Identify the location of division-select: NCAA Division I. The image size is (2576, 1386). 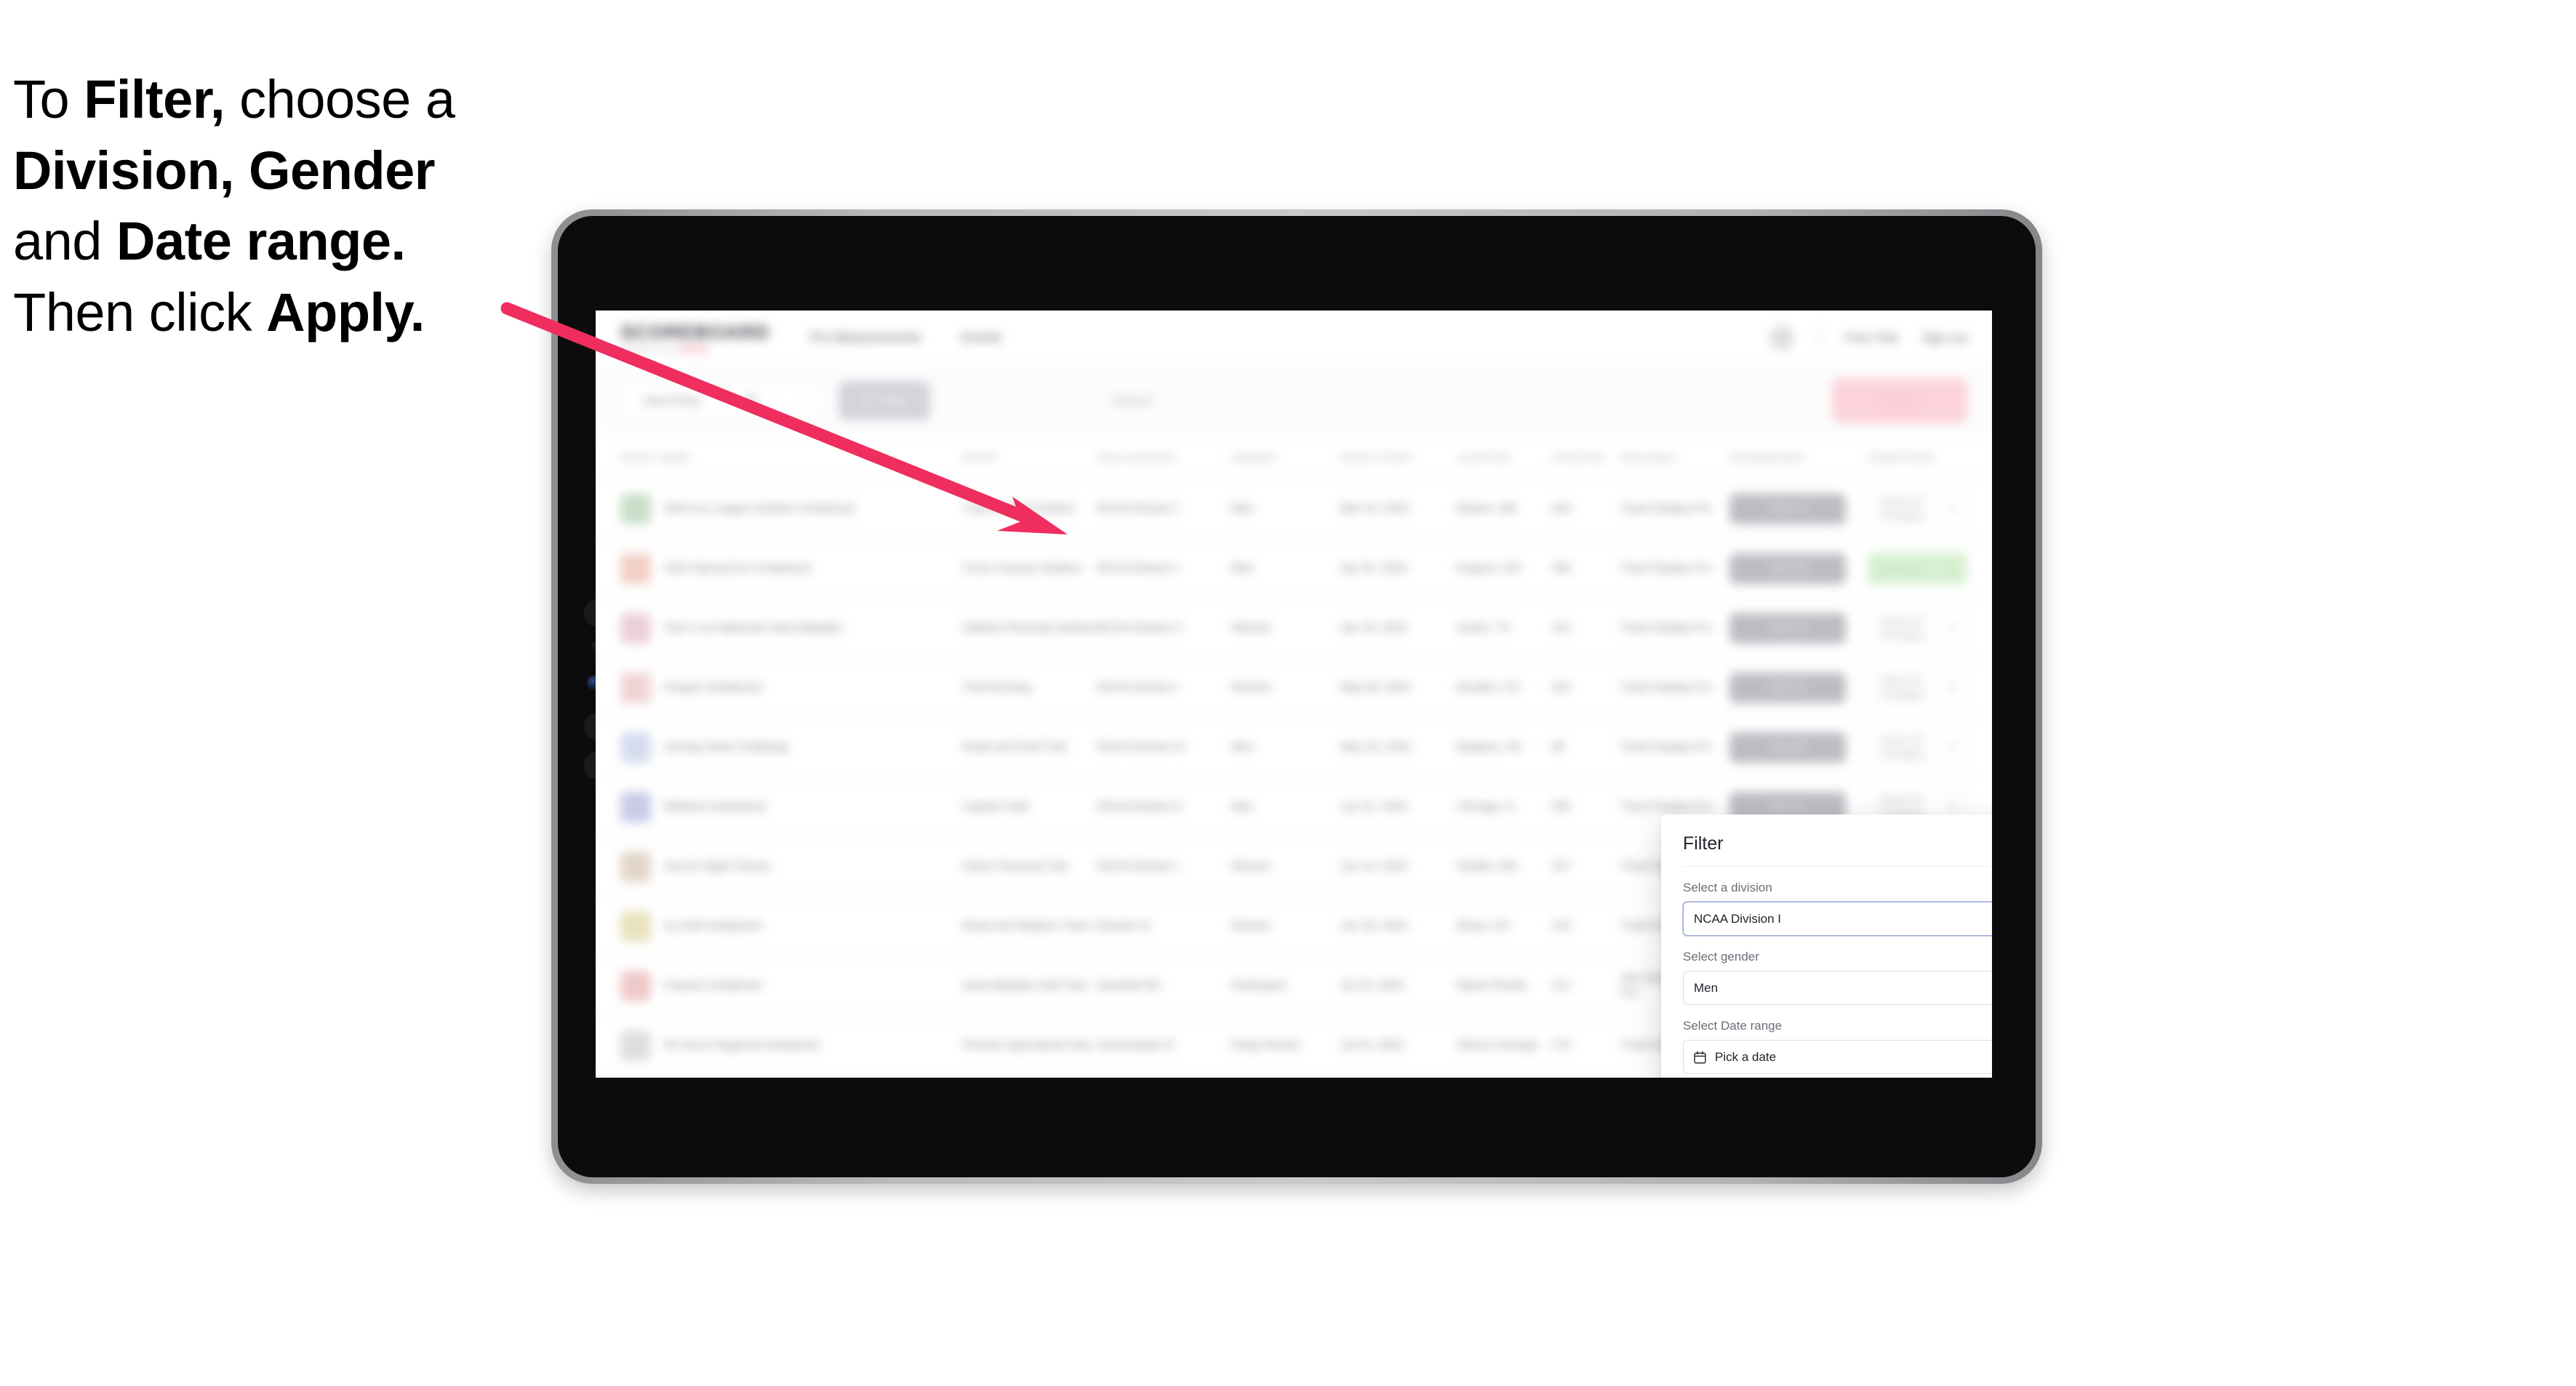
(1837, 919).